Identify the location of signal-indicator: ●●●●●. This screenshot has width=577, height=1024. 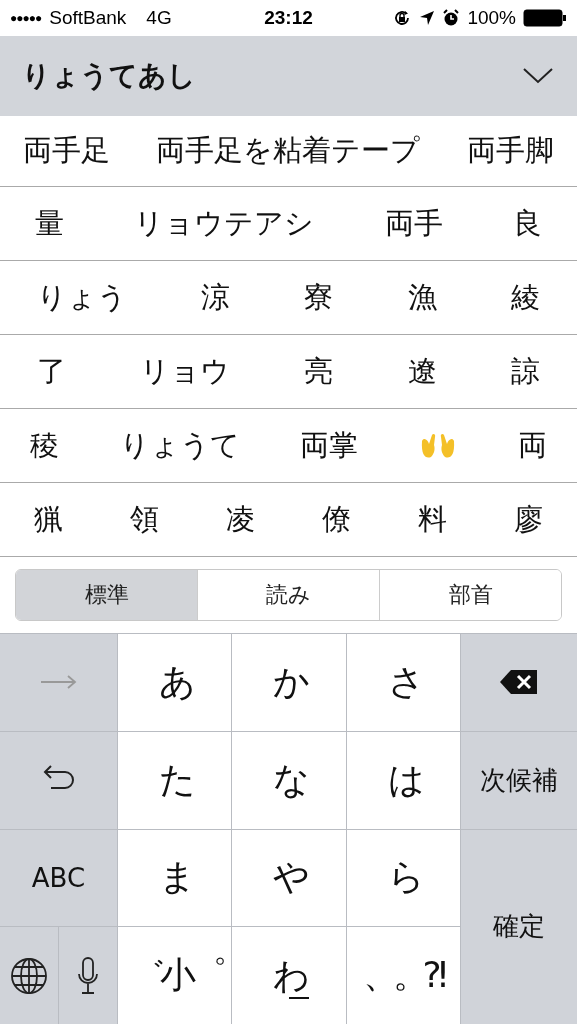
(26, 18).